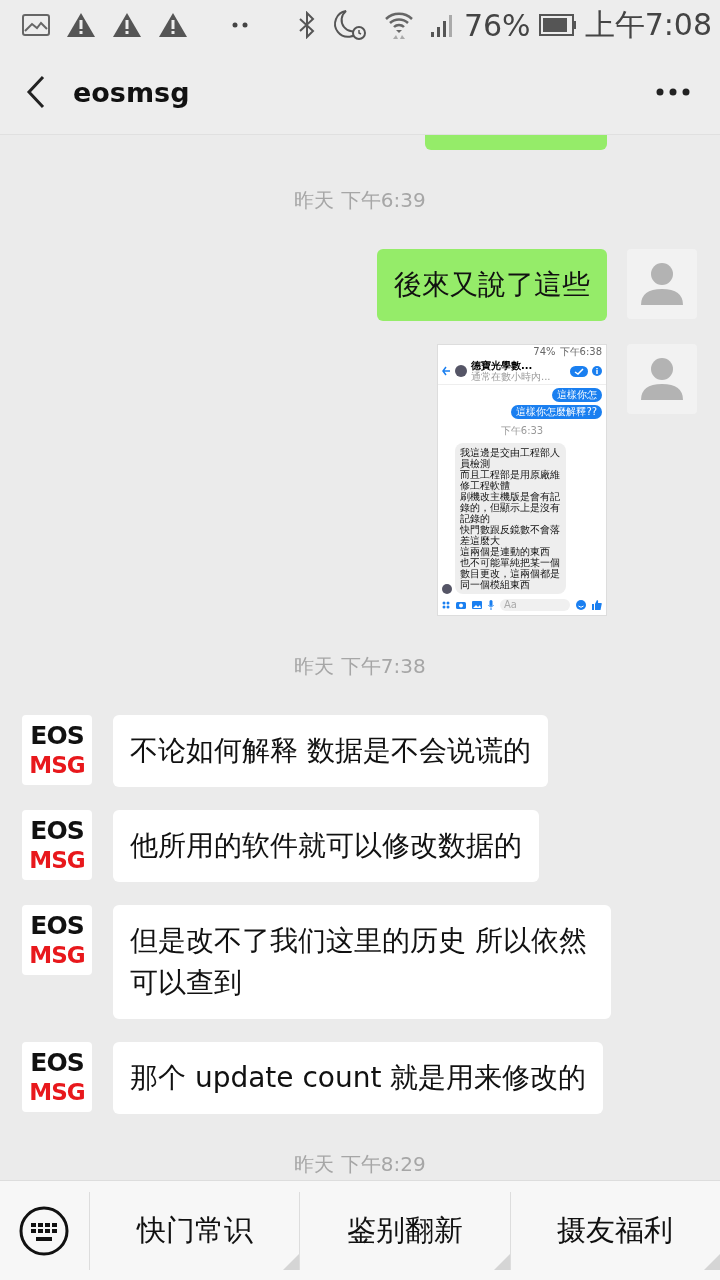 This screenshot has width=720, height=1280. I want to click on chat-title: eosmsg, so click(132, 92).